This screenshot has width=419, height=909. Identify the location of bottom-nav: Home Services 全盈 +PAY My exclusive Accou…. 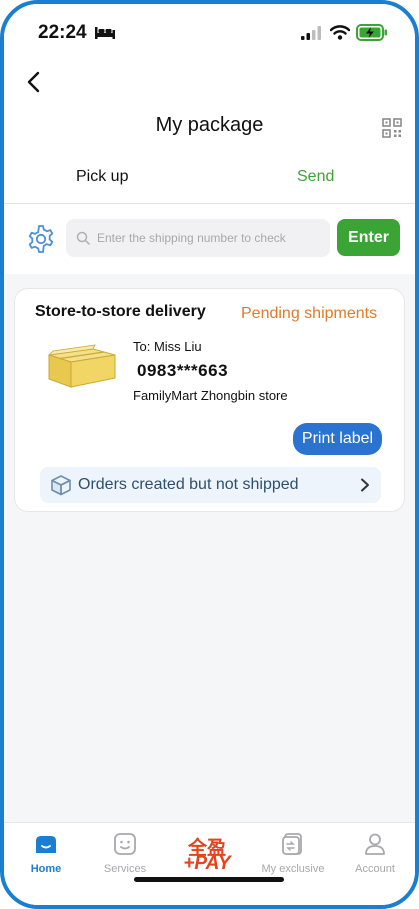
(209, 863).